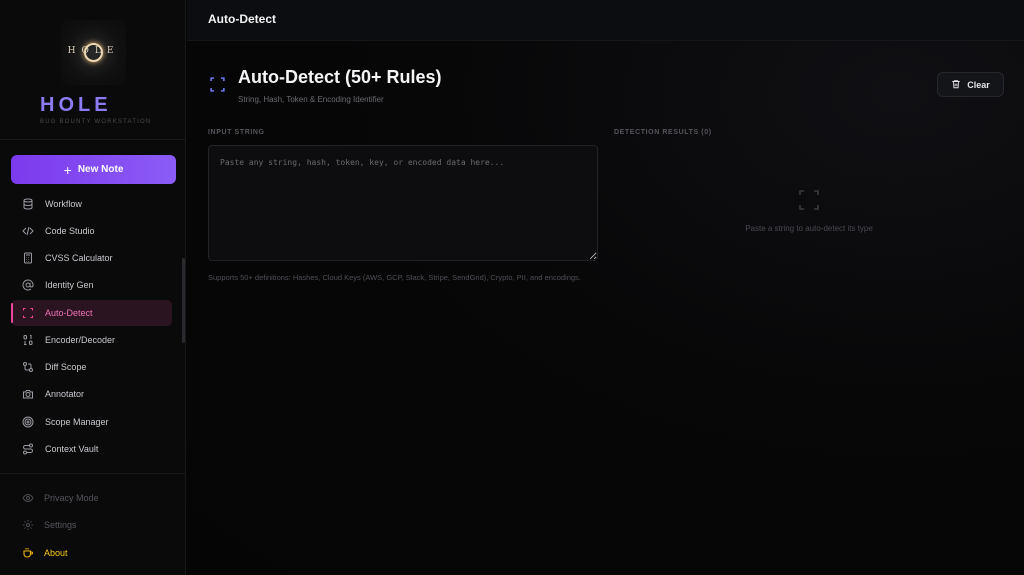 Image resolution: width=1024 pixels, height=575 pixels. Describe the element at coordinates (663, 132) in the screenshot. I see `results-section-label: DETECTION RESULTS (0)` at that location.